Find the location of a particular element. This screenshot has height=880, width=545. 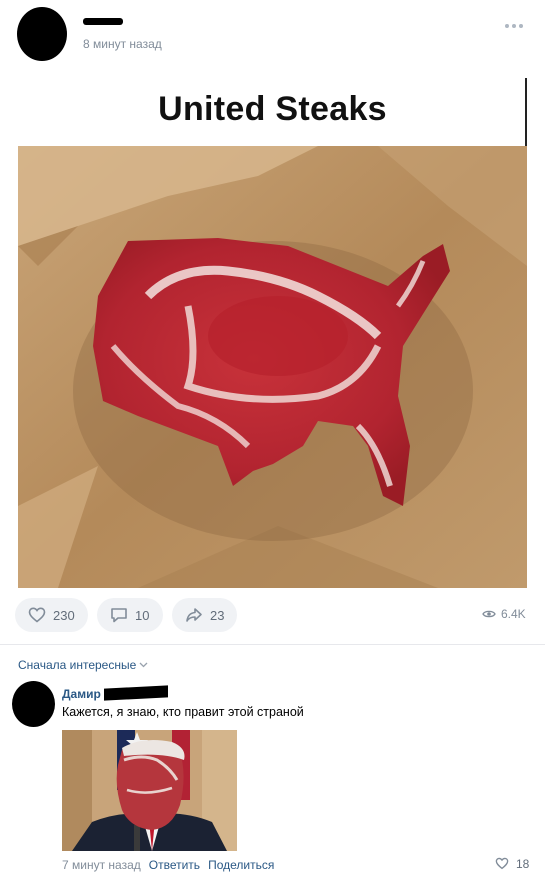

post-actions: 230 10 23 6.4K is located at coordinates (272, 616).